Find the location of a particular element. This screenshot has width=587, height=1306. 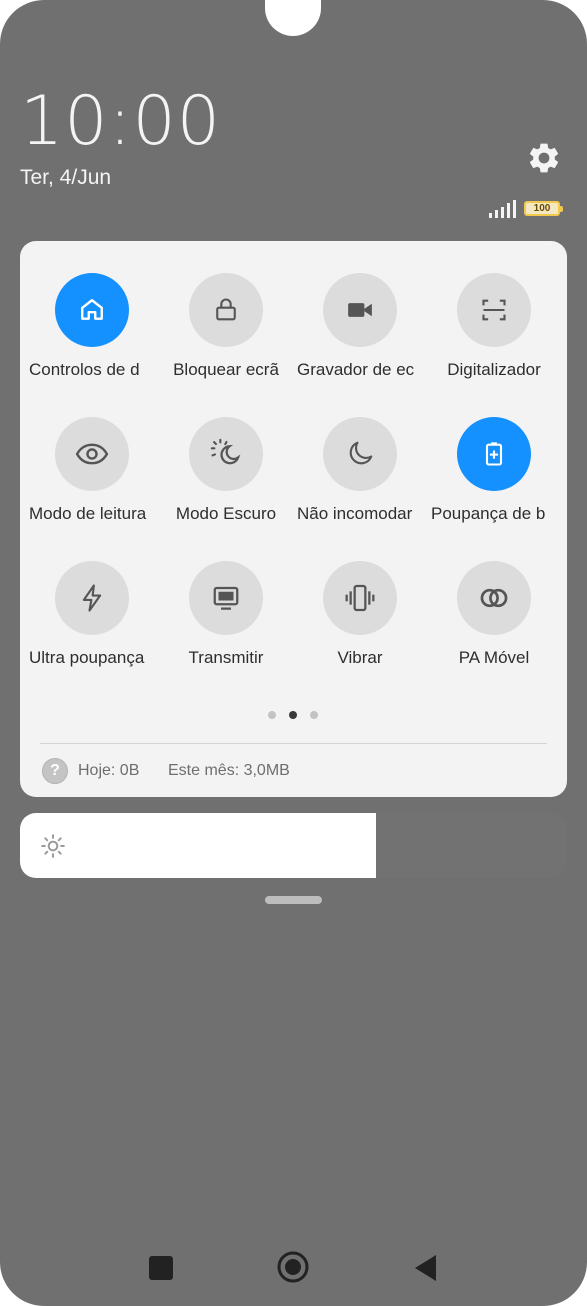

tile-vibrate: Vibrar is located at coordinates (360, 614).